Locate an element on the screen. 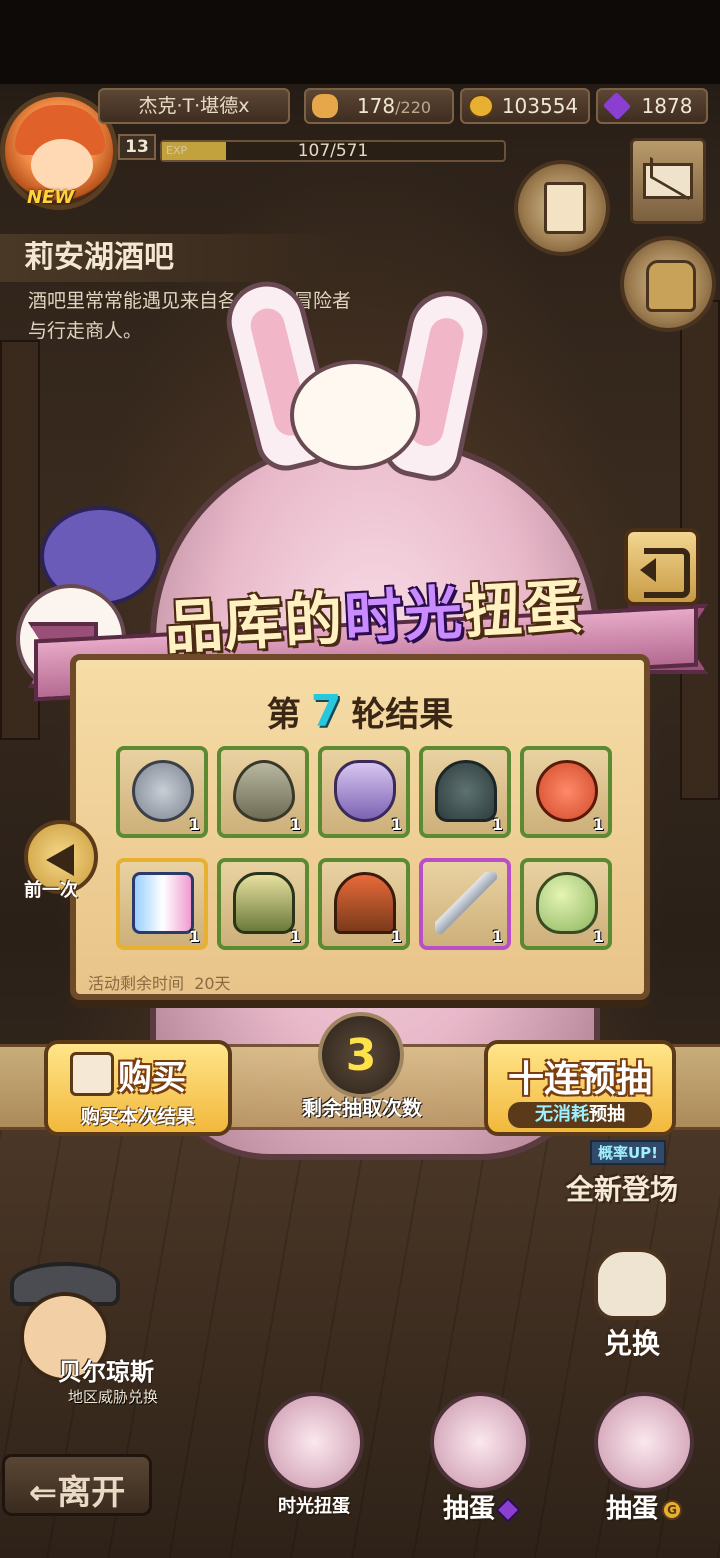 The image size is (720, 1558). exp-bar: EXP 107/571 is located at coordinates (333, 151).